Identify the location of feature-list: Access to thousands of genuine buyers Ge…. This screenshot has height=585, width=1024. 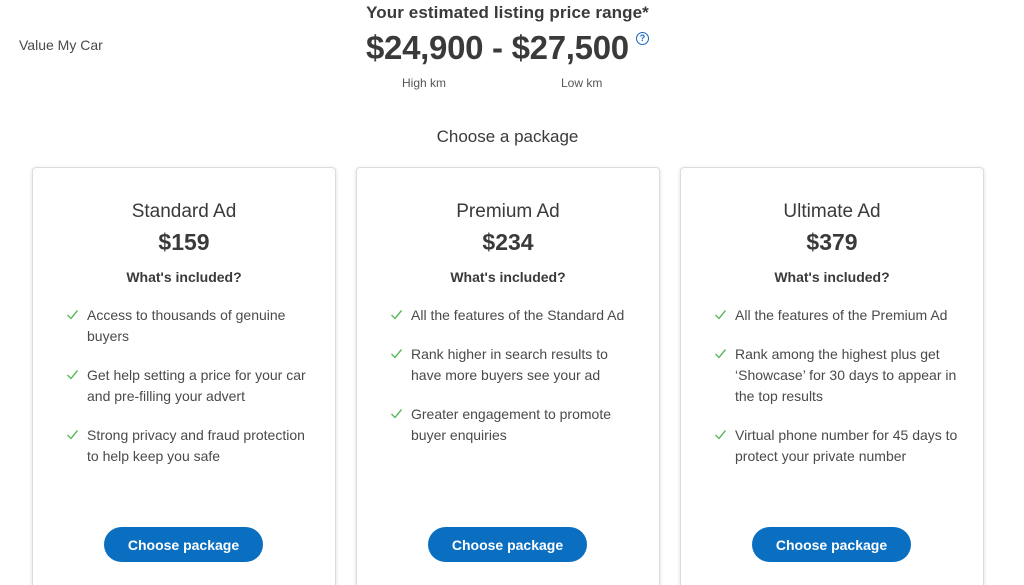
(188, 395).